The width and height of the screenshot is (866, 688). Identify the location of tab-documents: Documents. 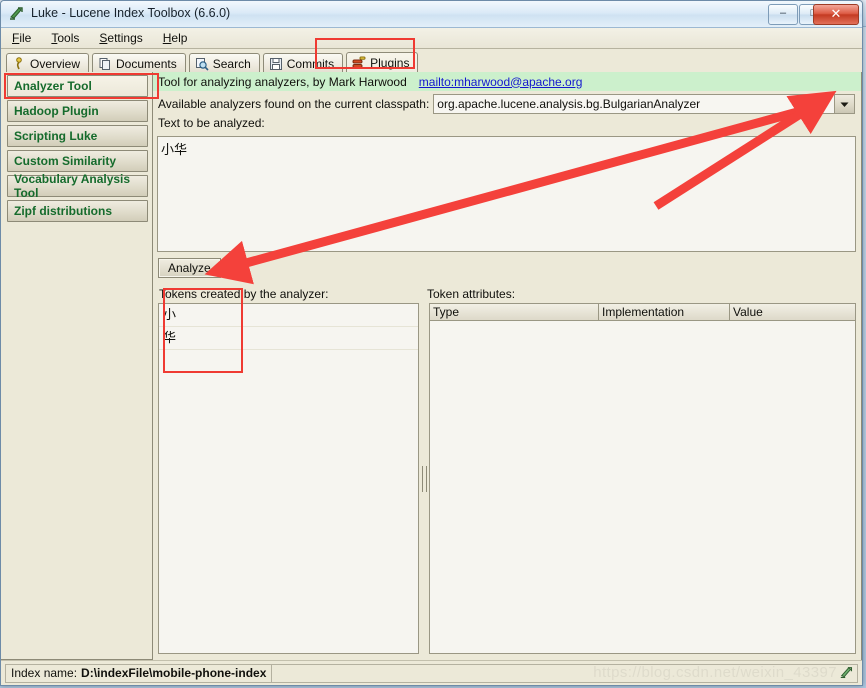
(139, 63).